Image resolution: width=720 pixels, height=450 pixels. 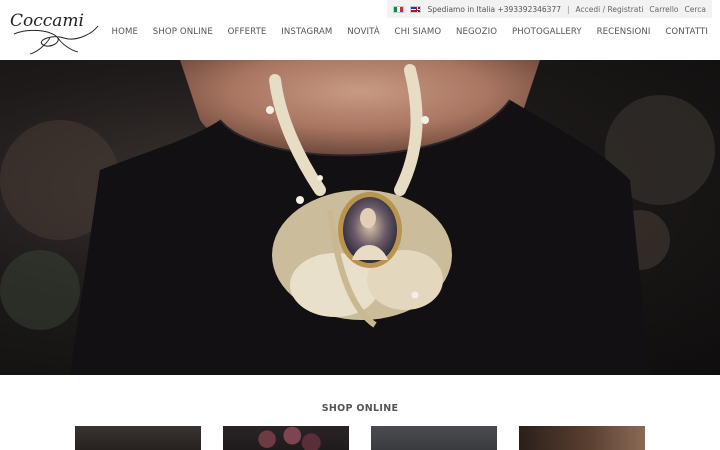 I want to click on svg-text: Coccami, so click(x=47, y=21).